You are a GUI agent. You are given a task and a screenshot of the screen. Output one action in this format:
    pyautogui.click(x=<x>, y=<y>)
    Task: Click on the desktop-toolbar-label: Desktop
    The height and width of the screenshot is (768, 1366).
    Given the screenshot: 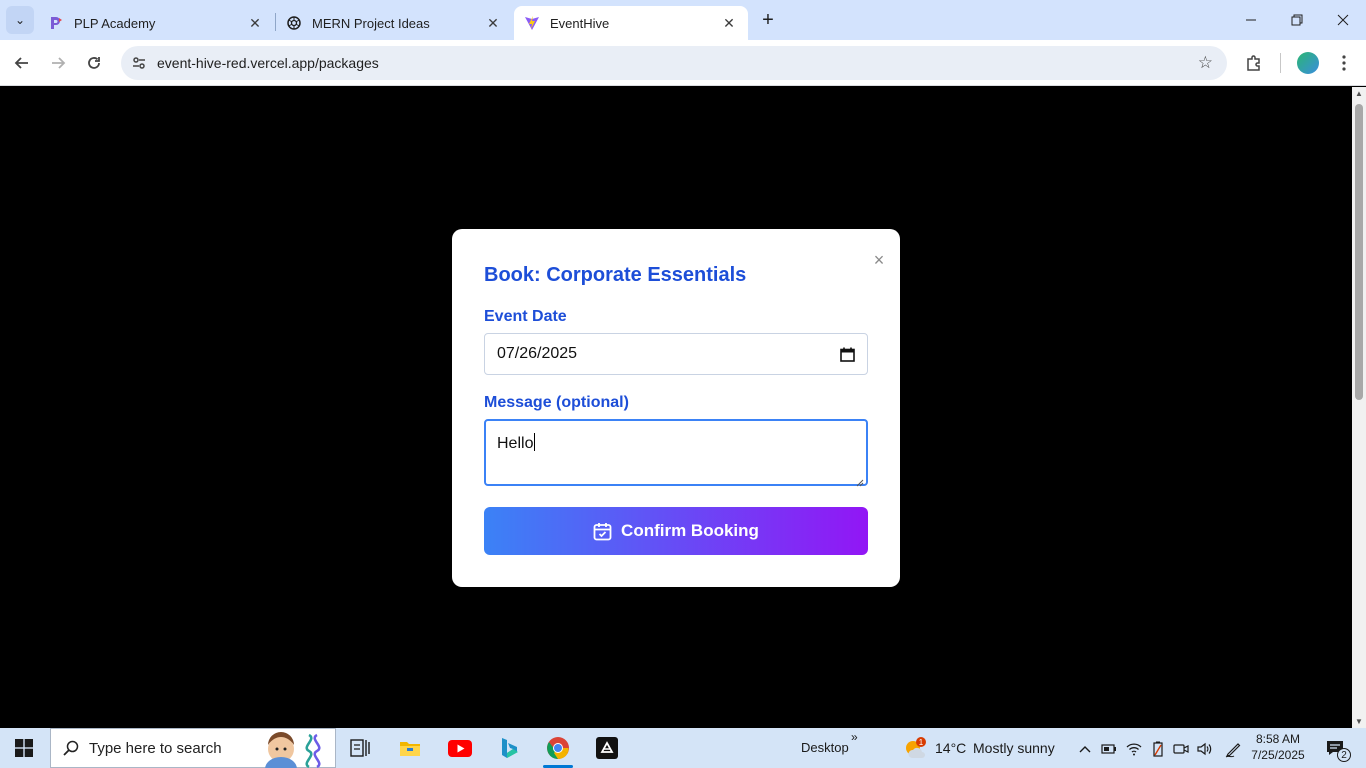 What is the action you would take?
    pyautogui.click(x=825, y=747)
    